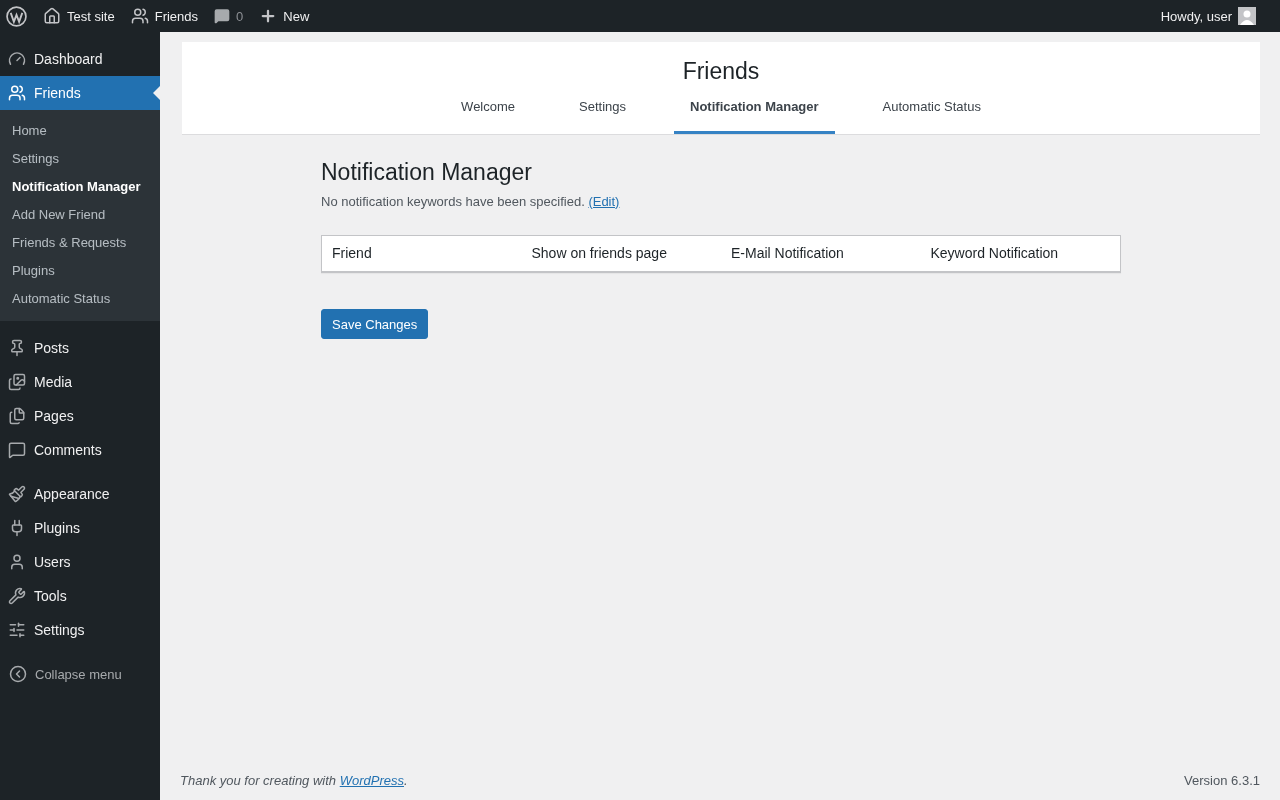 This screenshot has height=800, width=1280. Describe the element at coordinates (164, 16) in the screenshot. I see `friends-link: Friends` at that location.